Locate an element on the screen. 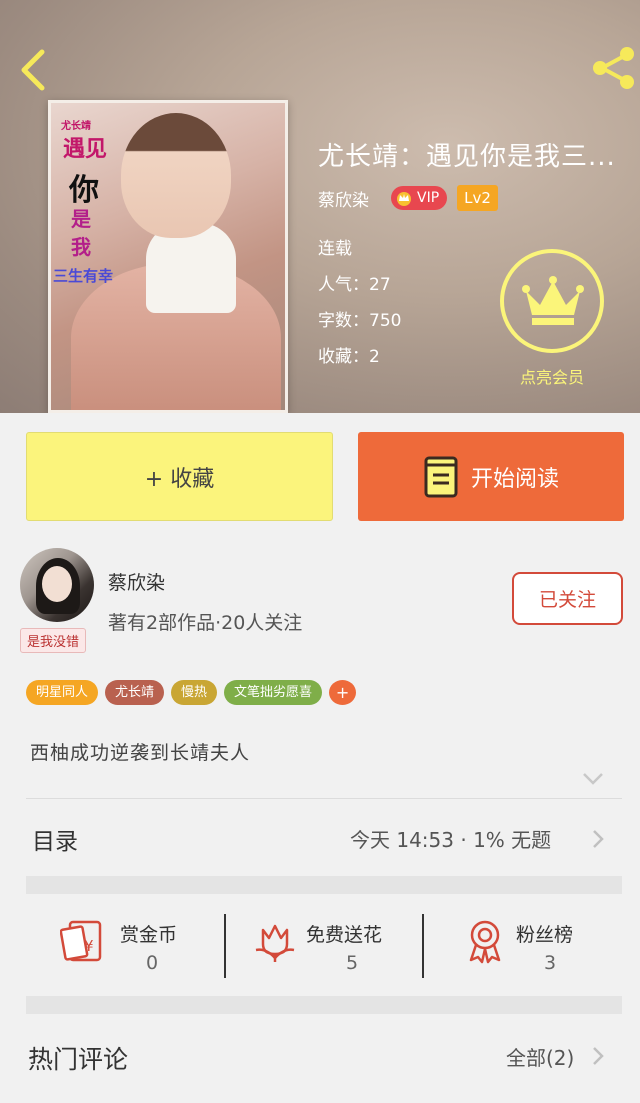  avatar-tag: 是我没错 is located at coordinates (53, 640).